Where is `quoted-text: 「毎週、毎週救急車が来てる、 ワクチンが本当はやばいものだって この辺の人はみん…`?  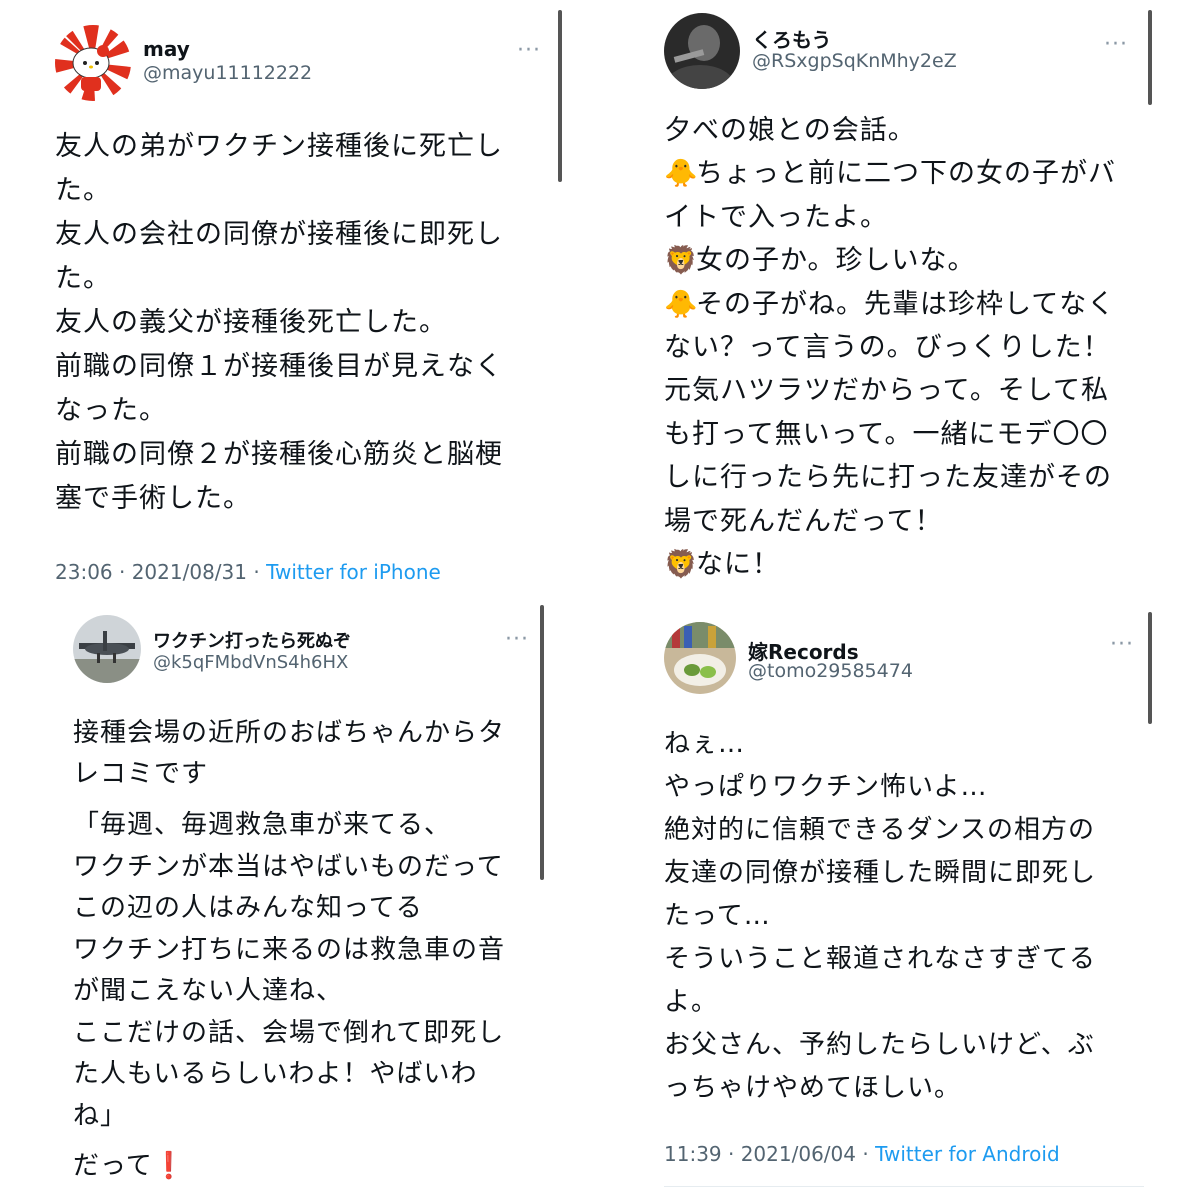 quoted-text: 「毎週、毎週救急車が来てる、 ワクチンが本当はやばいものだって この辺の人はみん… is located at coordinates (289, 971).